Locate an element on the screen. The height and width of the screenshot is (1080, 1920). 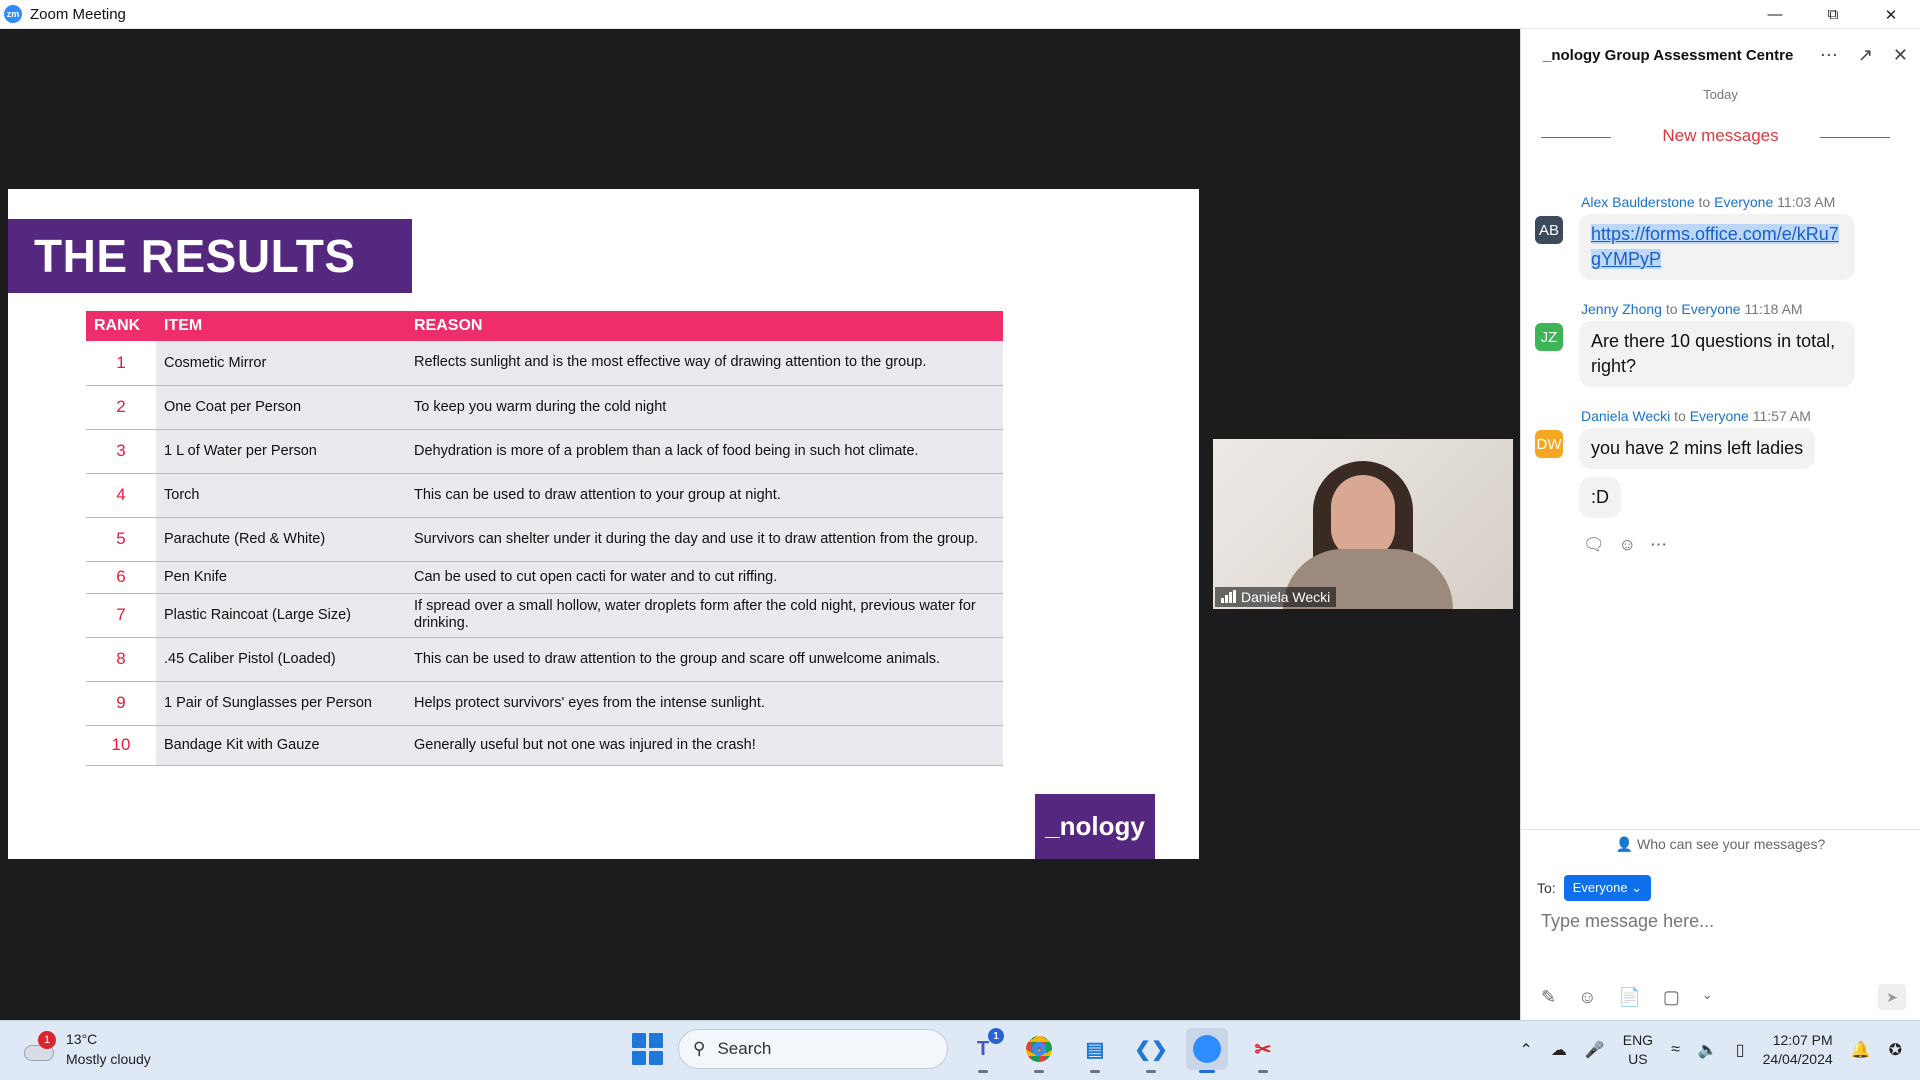
minimize-button: — is located at coordinates (1775, 14).